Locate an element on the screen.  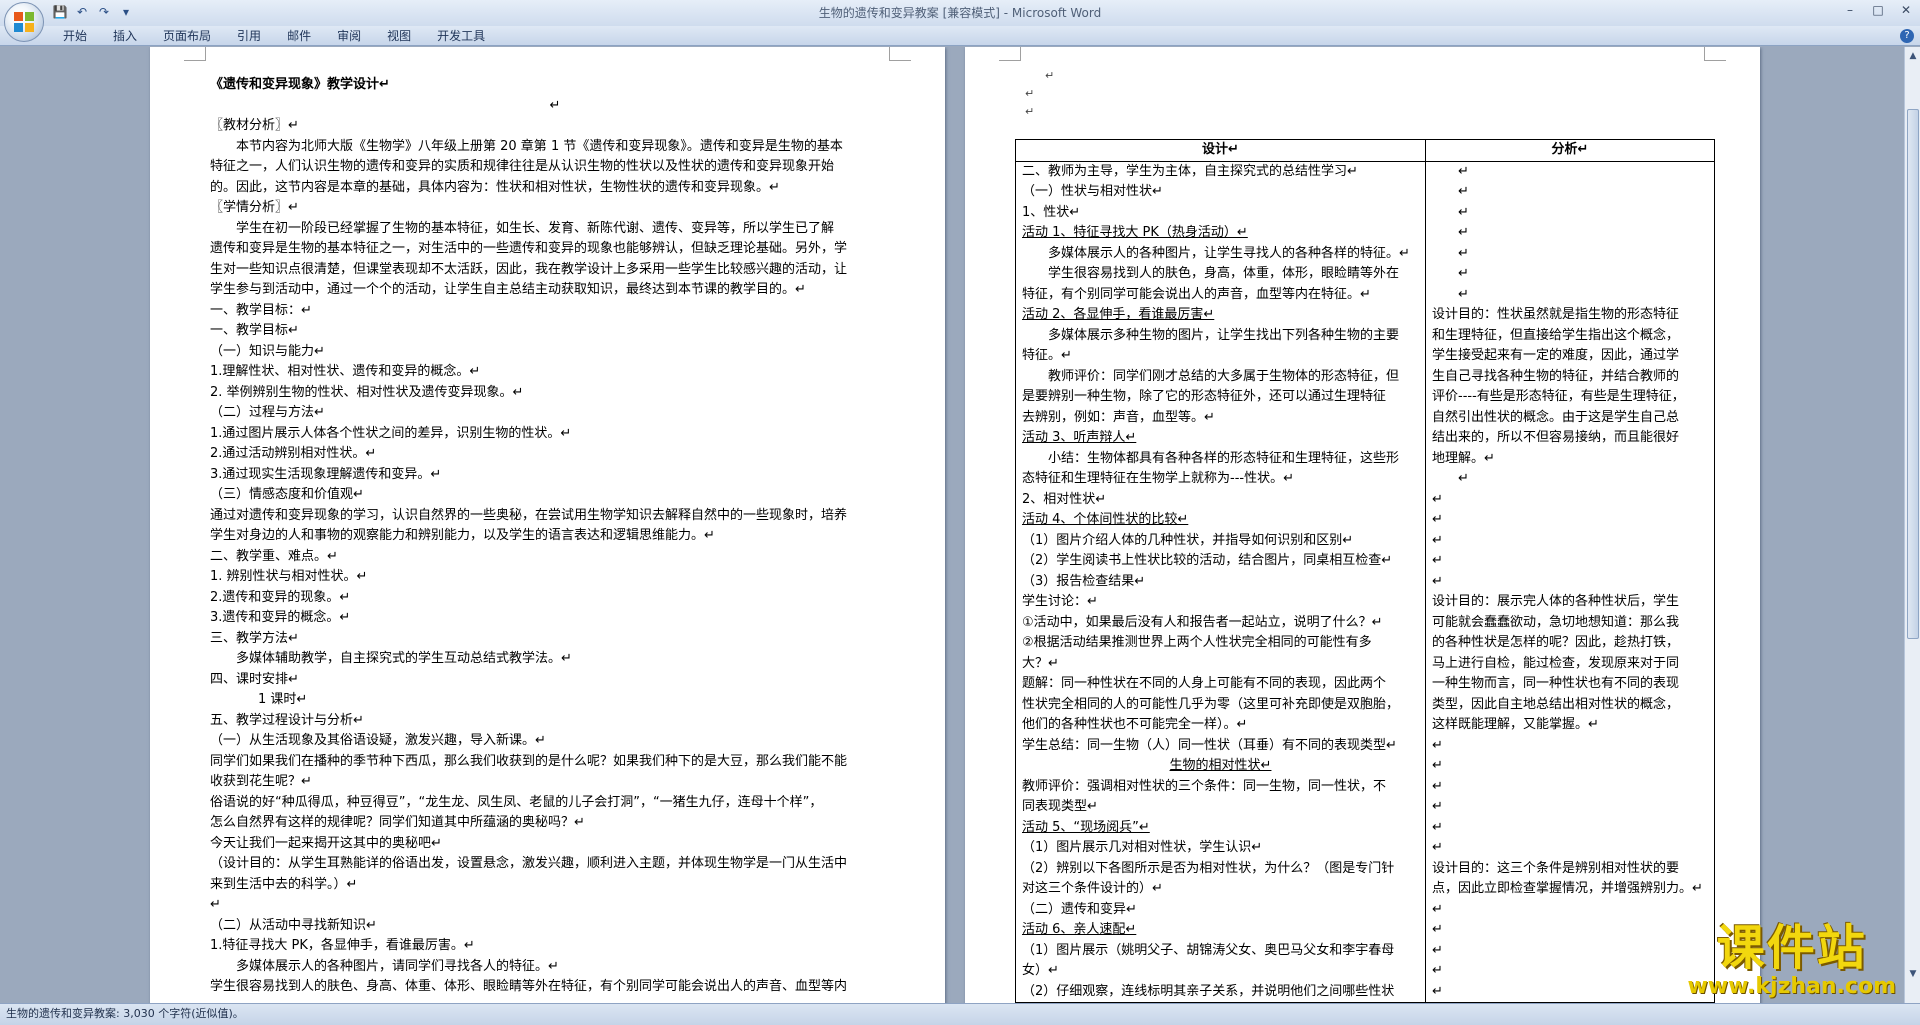
design-line: （1）图片介绍人体的几种性状，并指导如何识别和区别↵ is located at coordinates (1188, 540).